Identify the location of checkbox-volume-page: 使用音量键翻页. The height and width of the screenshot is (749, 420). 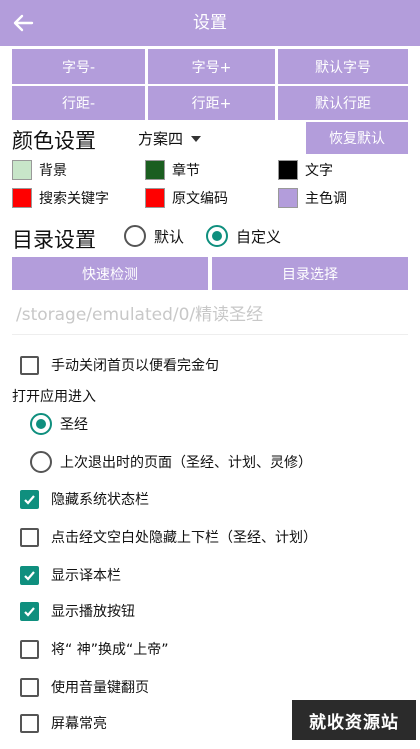
(84, 687).